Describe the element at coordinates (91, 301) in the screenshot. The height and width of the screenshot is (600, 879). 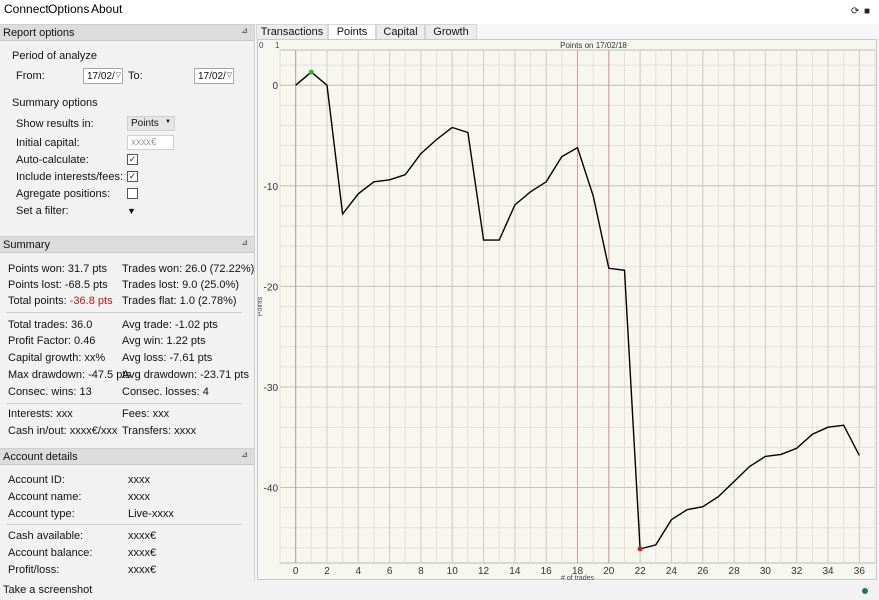
I see `total-points-value: -36.8 pts` at that location.